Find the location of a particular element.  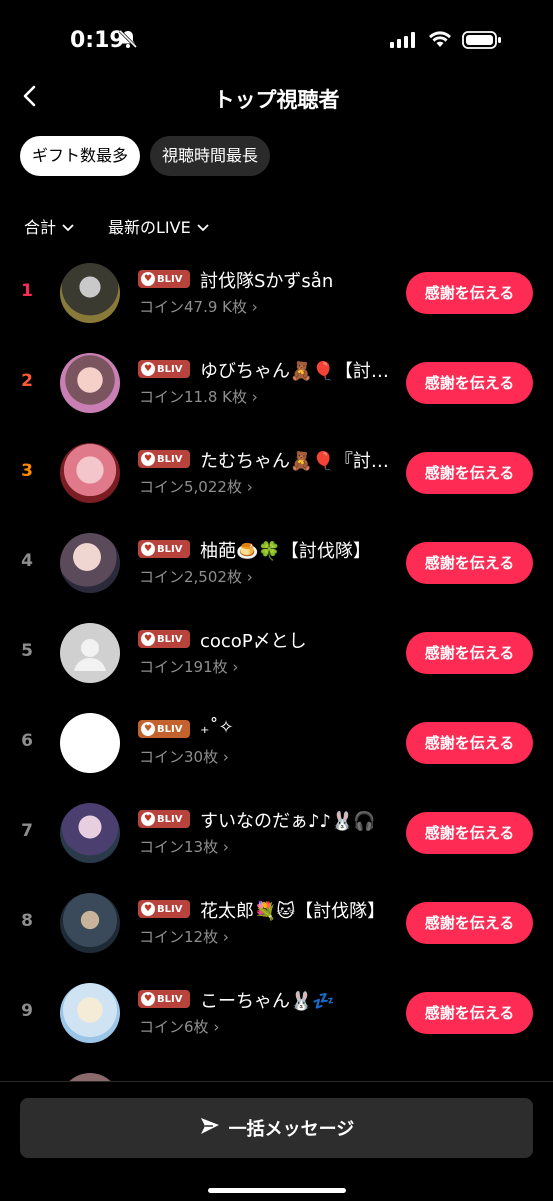

rank-number: 6 is located at coordinates (27, 741).